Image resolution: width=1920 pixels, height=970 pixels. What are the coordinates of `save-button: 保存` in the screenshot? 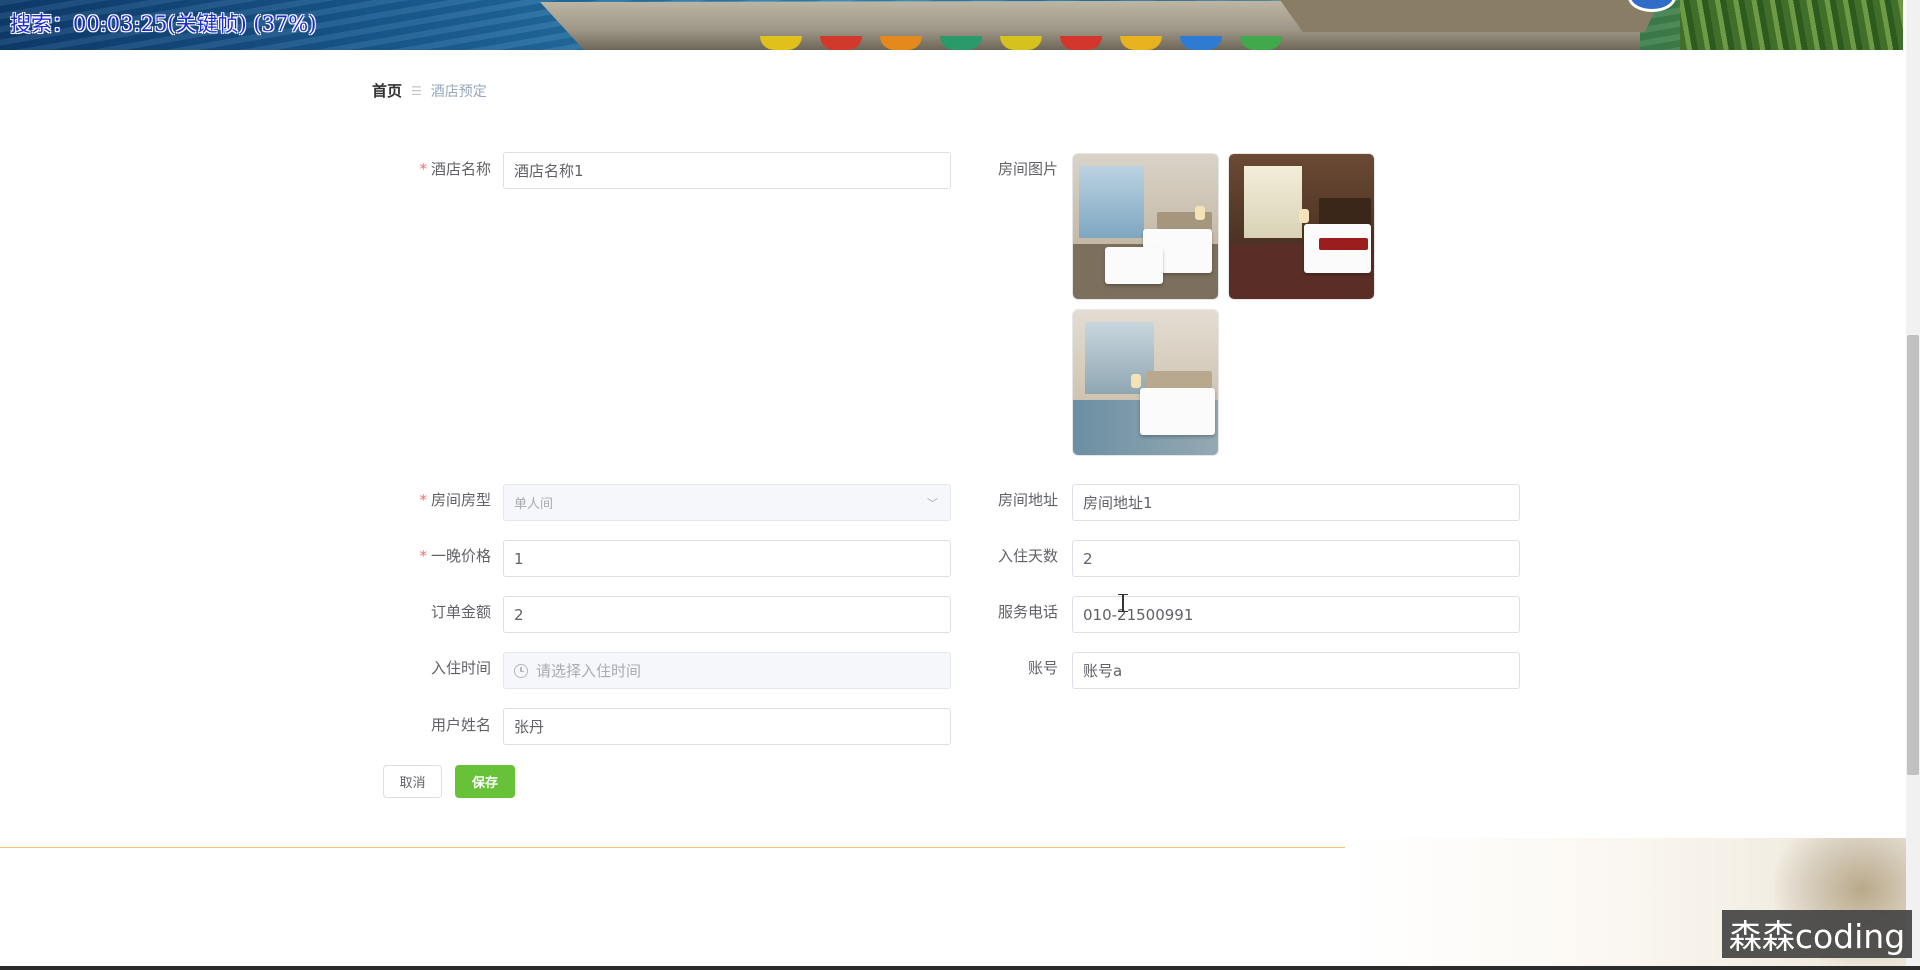 It's located at (485, 781).